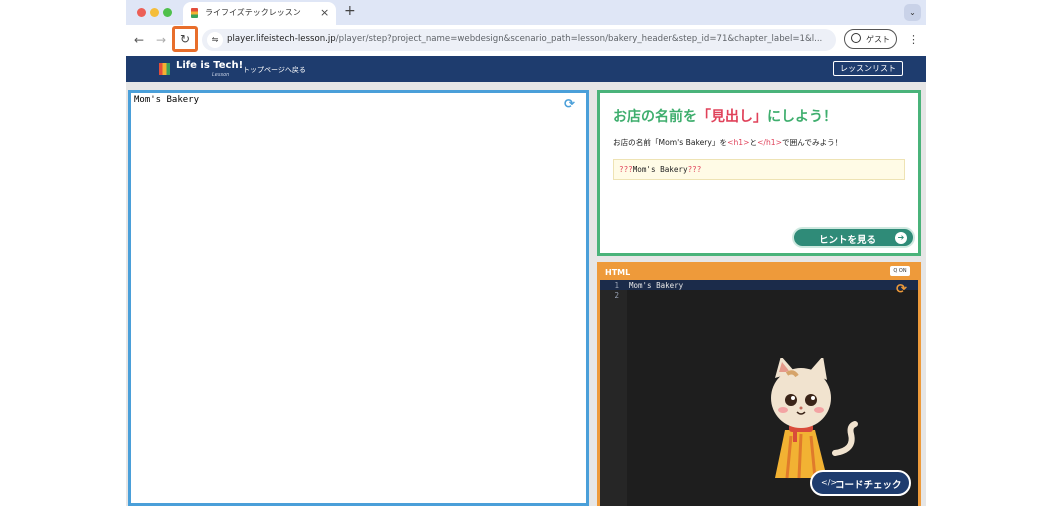 The height and width of the screenshot is (506, 1052). What do you see at coordinates (274, 70) in the screenshot?
I see `back-to-top-link: トップページへ戻る` at bounding box center [274, 70].